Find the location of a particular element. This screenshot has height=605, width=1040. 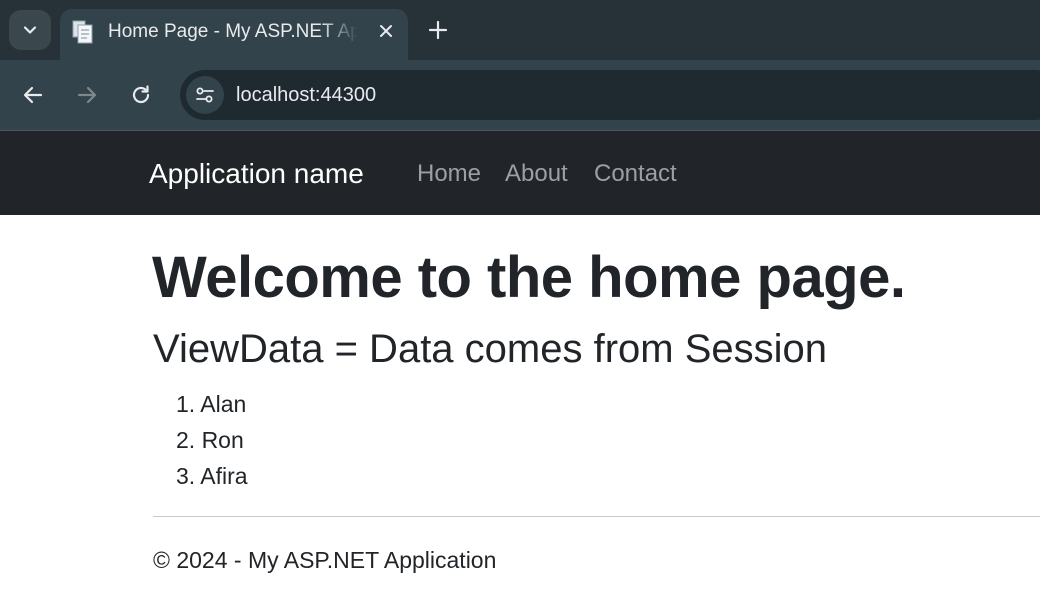

forward-button is located at coordinates (87, 95).